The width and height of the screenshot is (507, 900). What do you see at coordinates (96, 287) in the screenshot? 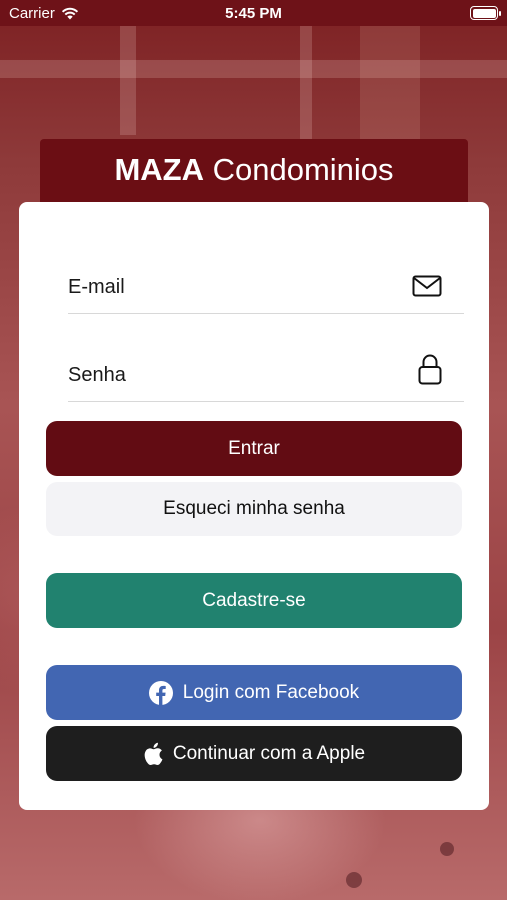
I see `email-field-label: E-mail` at bounding box center [96, 287].